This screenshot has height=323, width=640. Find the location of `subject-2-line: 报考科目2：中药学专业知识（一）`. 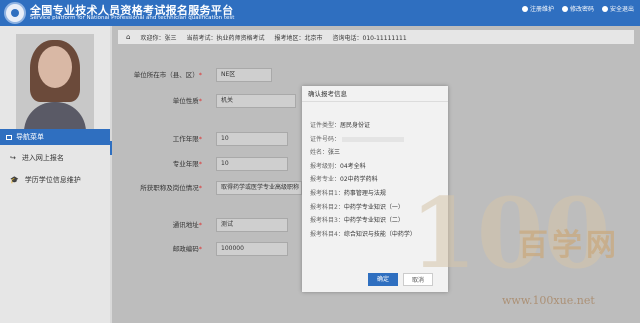

subject-2-line: 报考科目2：中药学专业知识（一） is located at coordinates (357, 207).